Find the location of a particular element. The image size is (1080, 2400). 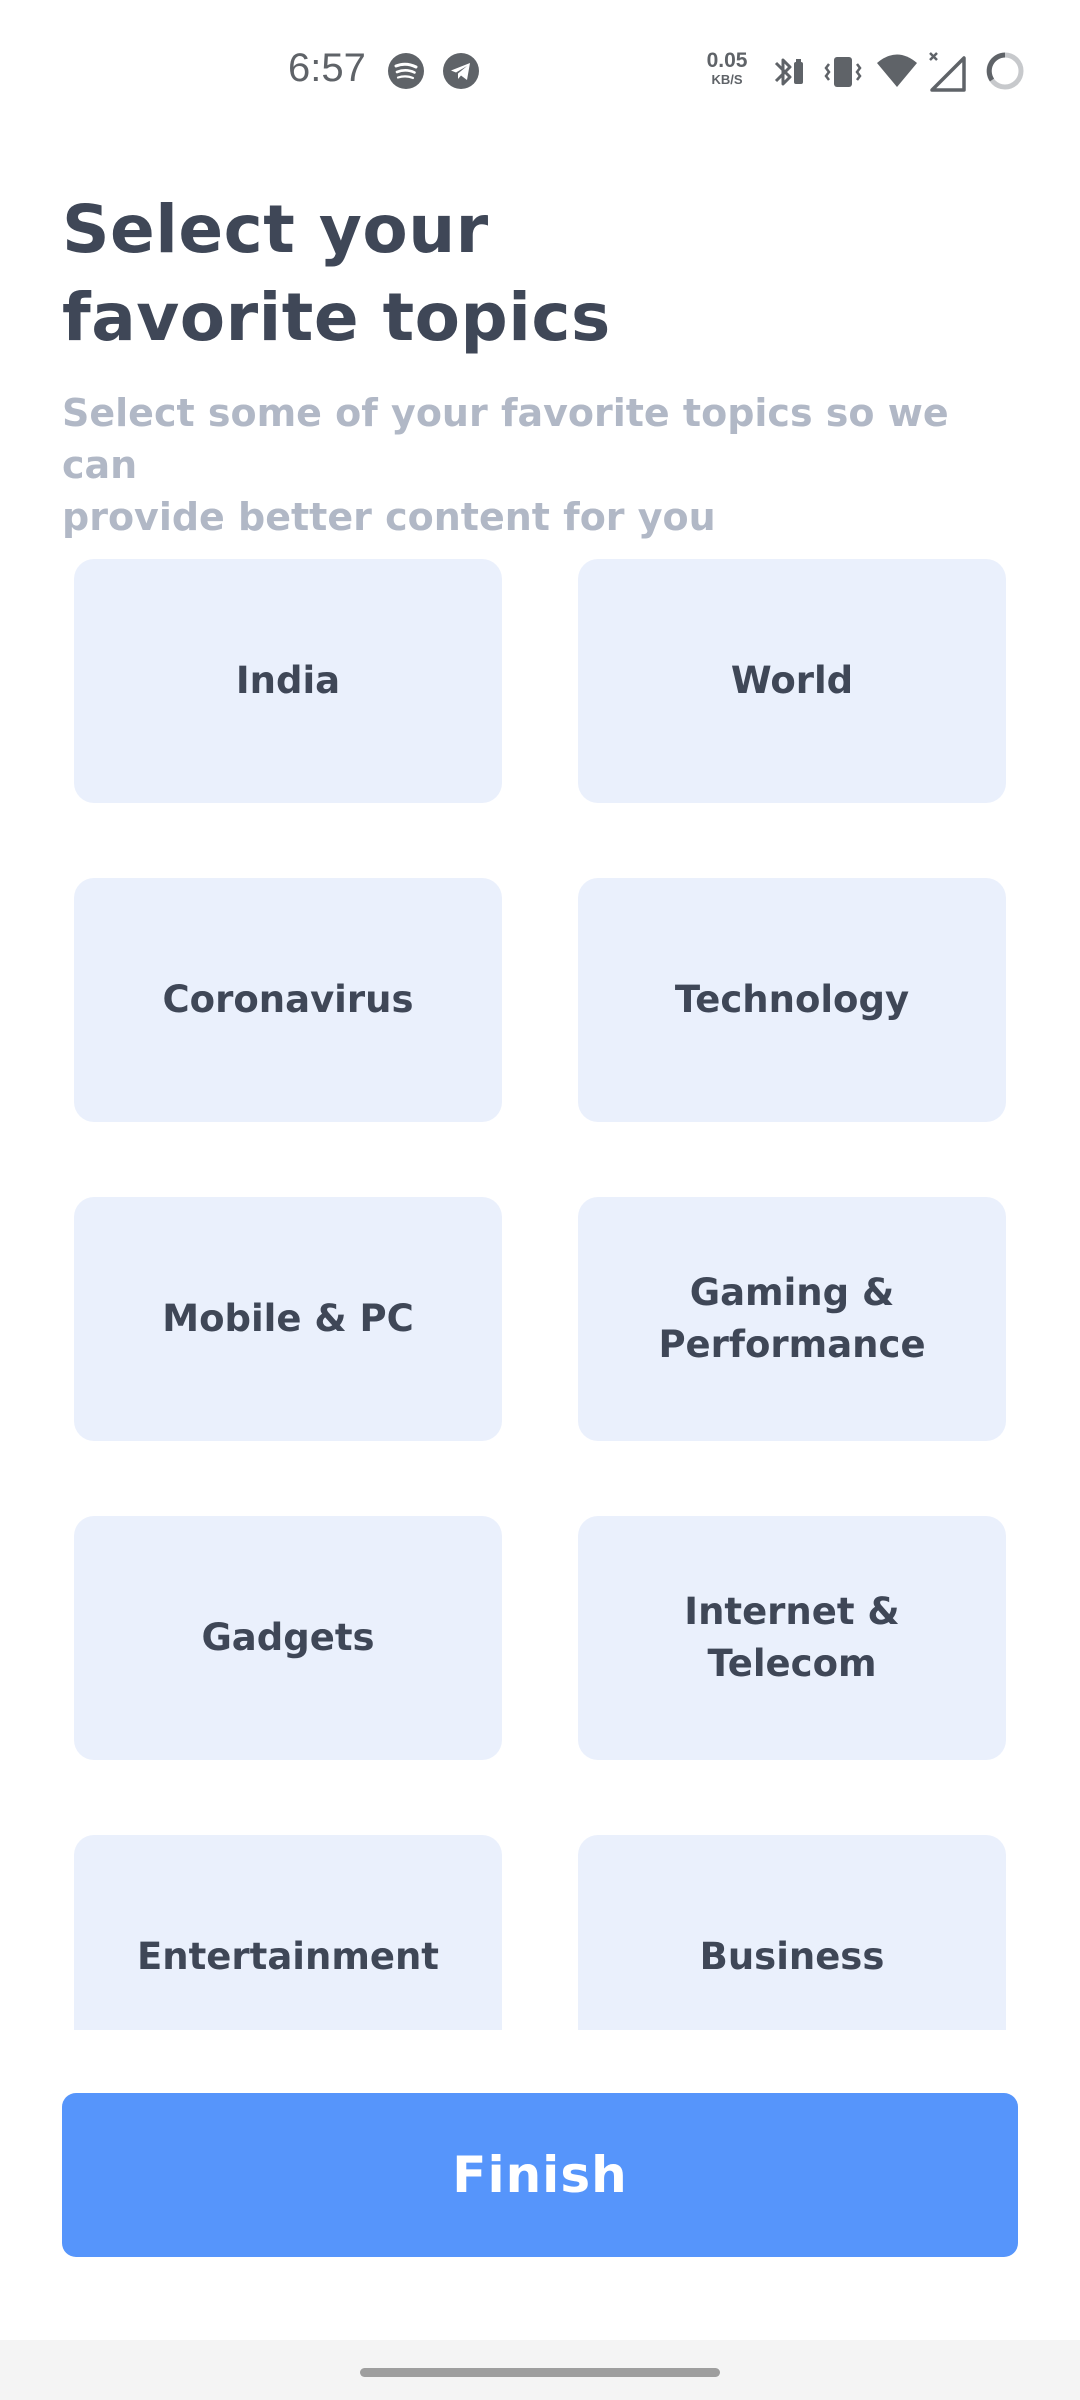

page-title-line-2: favorite topics is located at coordinates (336, 317).